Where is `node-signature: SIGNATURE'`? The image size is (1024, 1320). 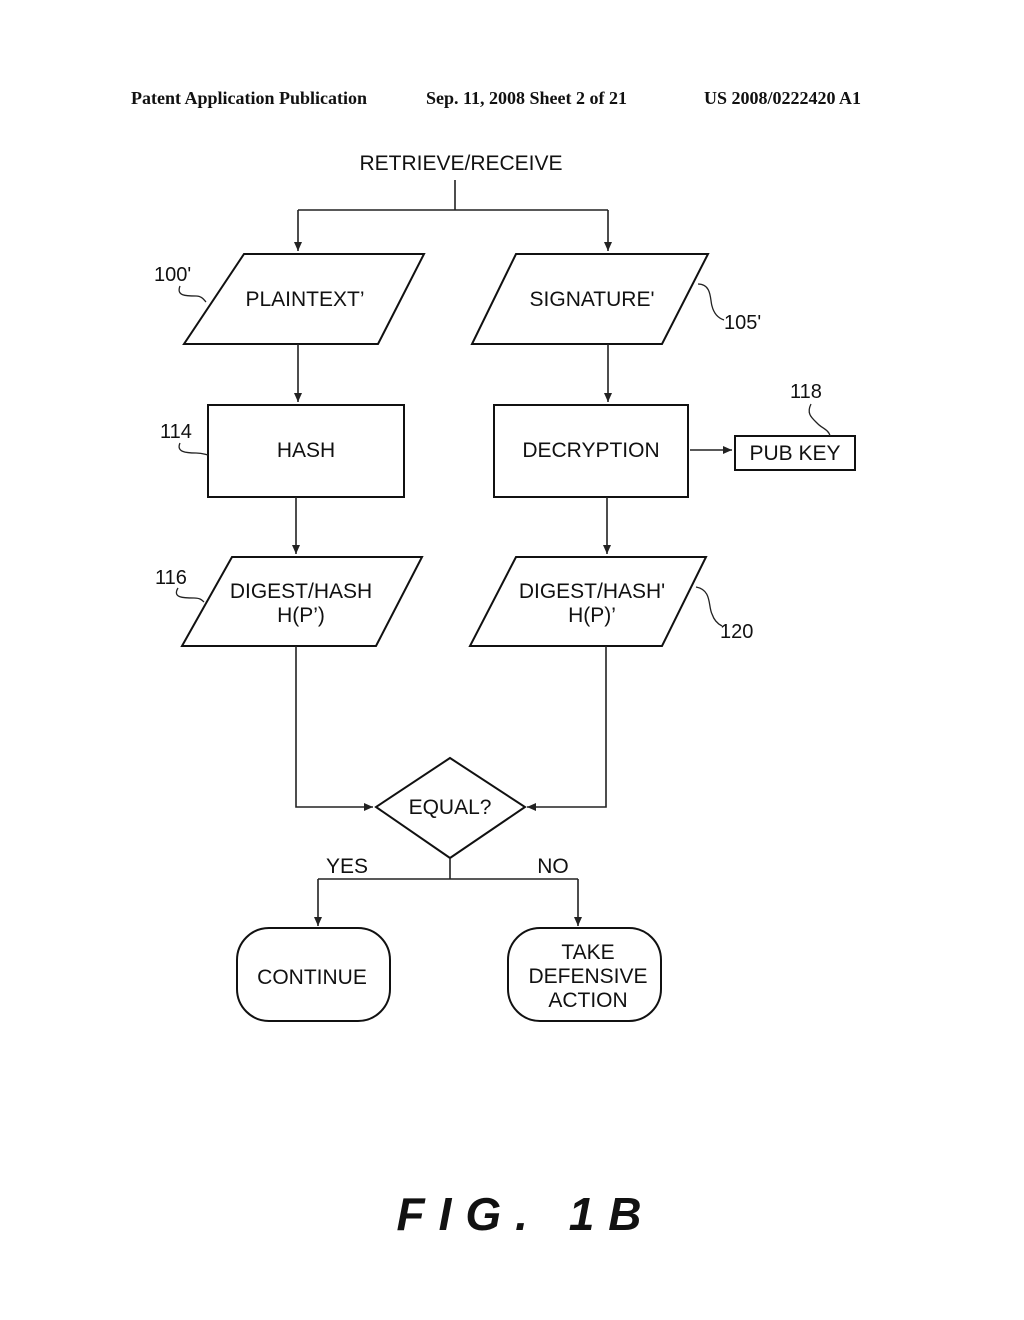
node-signature: SIGNATURE' is located at coordinates (590, 299).